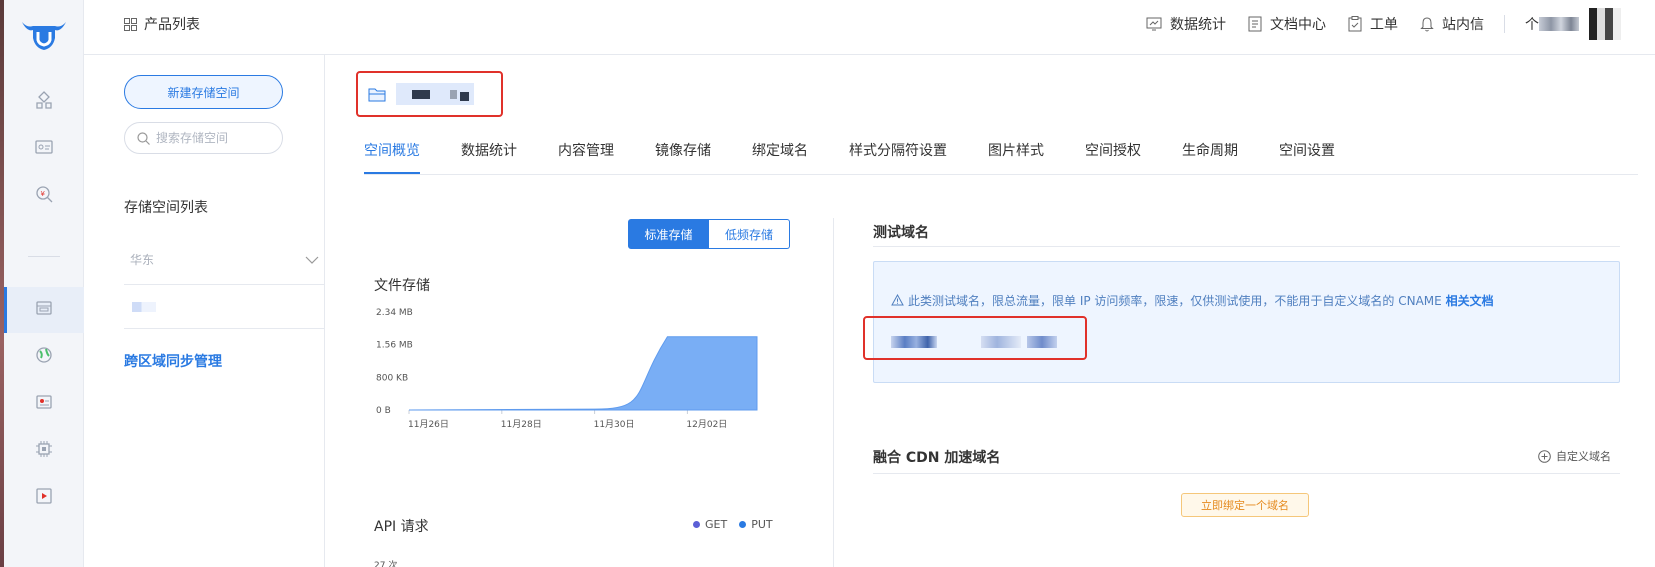  I want to click on region-select: 华东, so click(224, 260).